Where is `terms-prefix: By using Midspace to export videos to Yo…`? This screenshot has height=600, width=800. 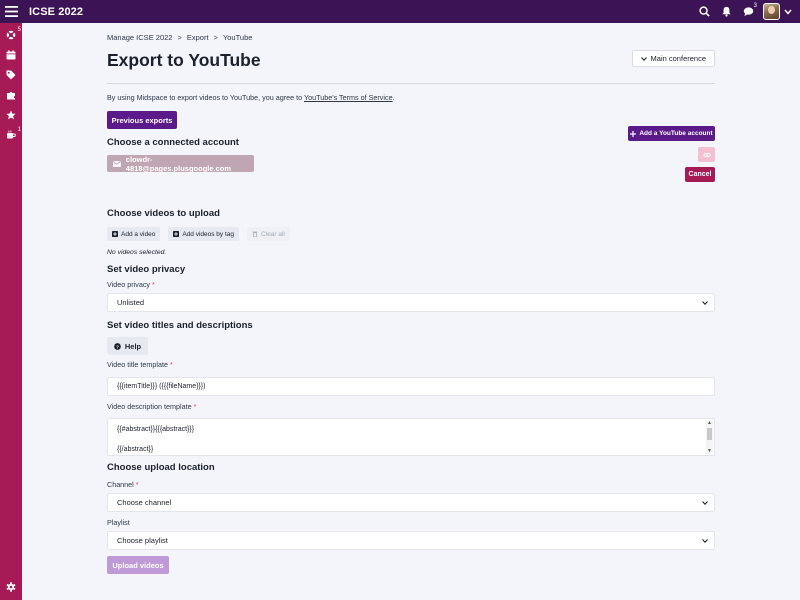
terms-prefix: By using Midspace to export videos to Yo… is located at coordinates (205, 97).